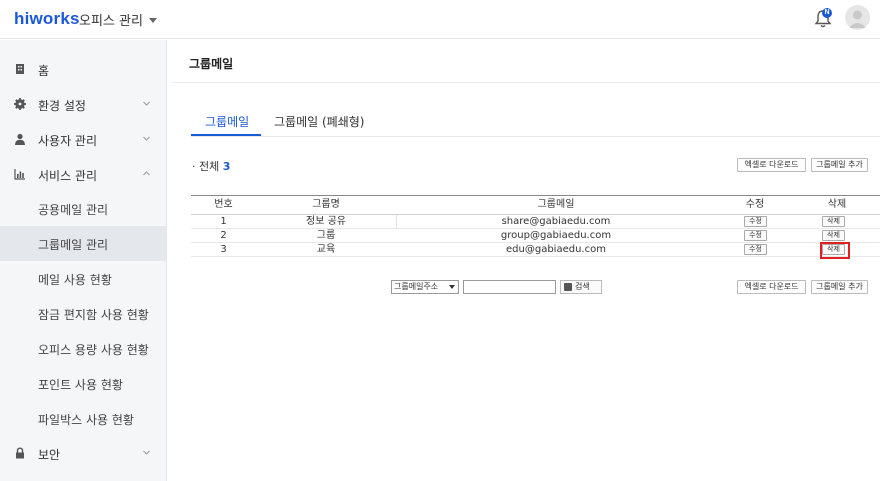  I want to click on cell-group-mail: share@gabiaedu.com, so click(556, 221).